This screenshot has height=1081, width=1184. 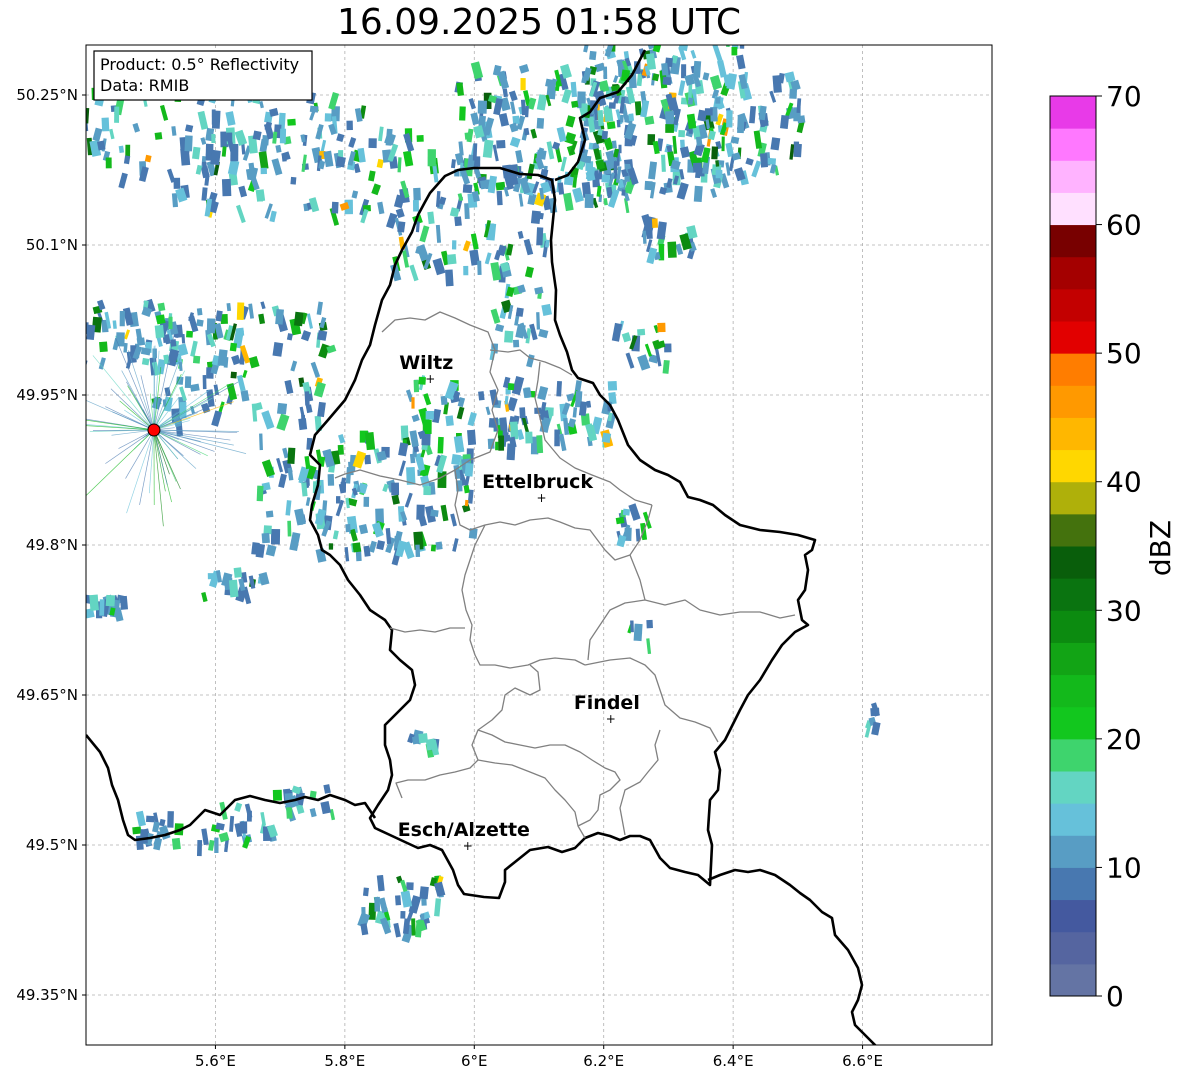 I want to click on lat-tick-label: 49.5°N, so click(x=52, y=845).